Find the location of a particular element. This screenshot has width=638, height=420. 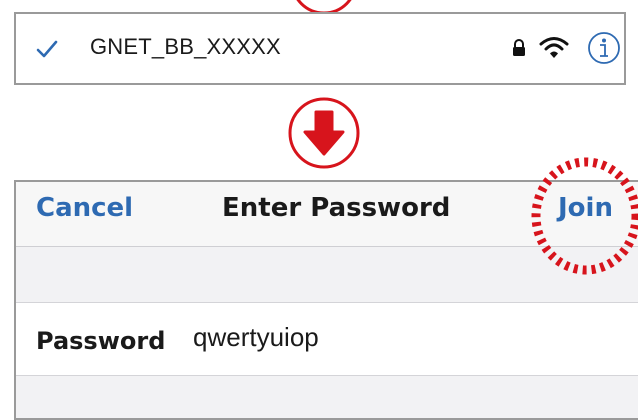

info-icon is located at coordinates (604, 48).